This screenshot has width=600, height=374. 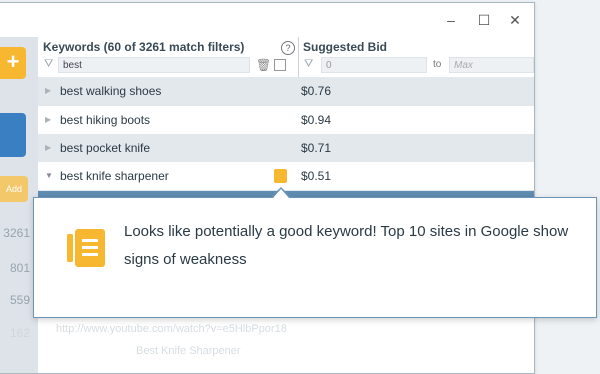 I want to click on minimize-button: –, so click(x=451, y=20).